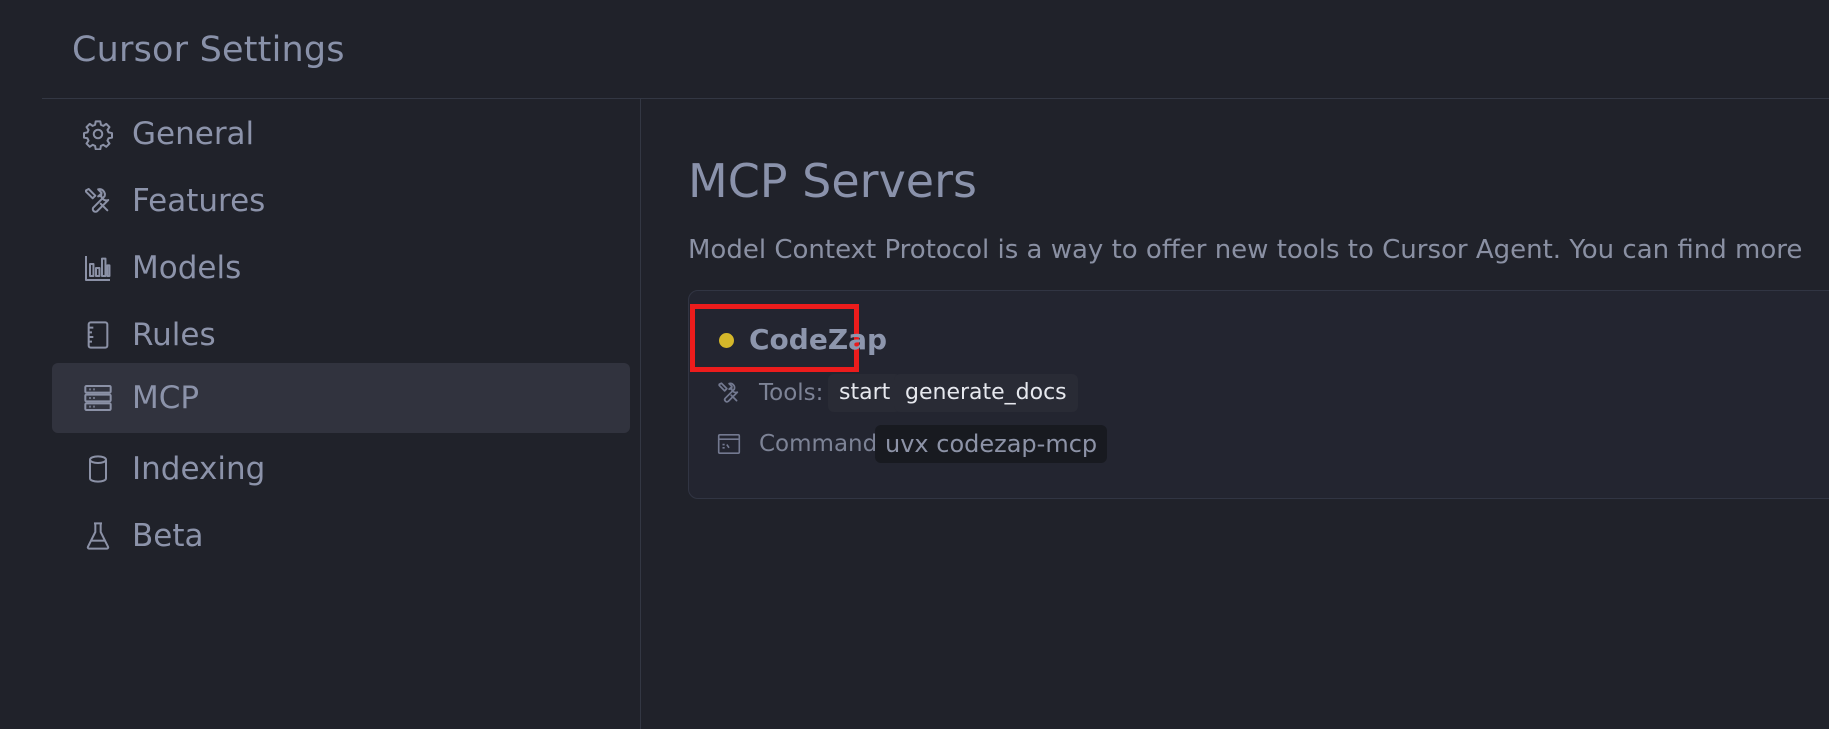 This screenshot has width=1829, height=729. Describe the element at coordinates (166, 398) in the screenshot. I see `sidebar-item-label: MCP` at that location.